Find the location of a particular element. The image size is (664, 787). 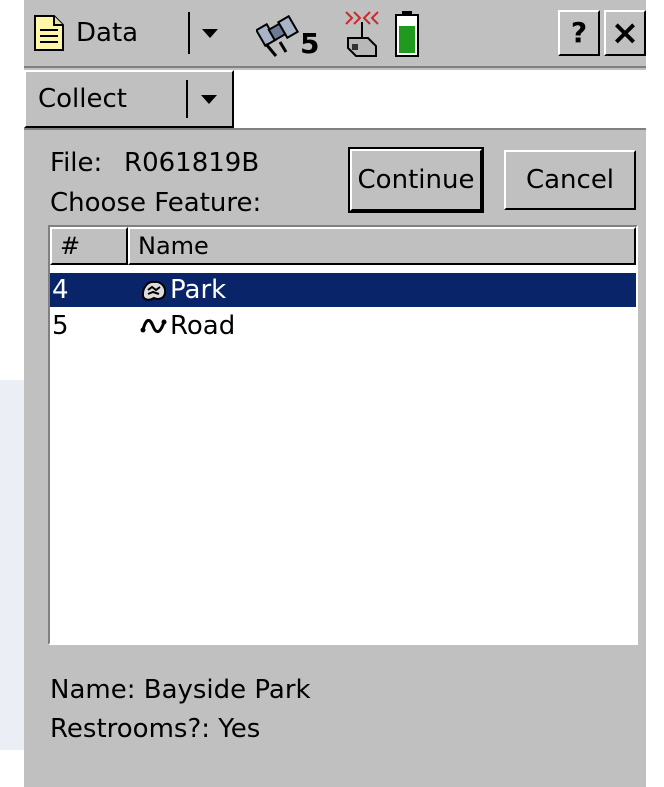

battery-icon is located at coordinates (407, 36).